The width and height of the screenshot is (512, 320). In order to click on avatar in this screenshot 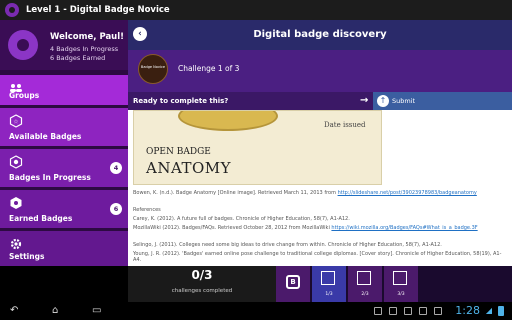, I will do `click(23, 45)`.